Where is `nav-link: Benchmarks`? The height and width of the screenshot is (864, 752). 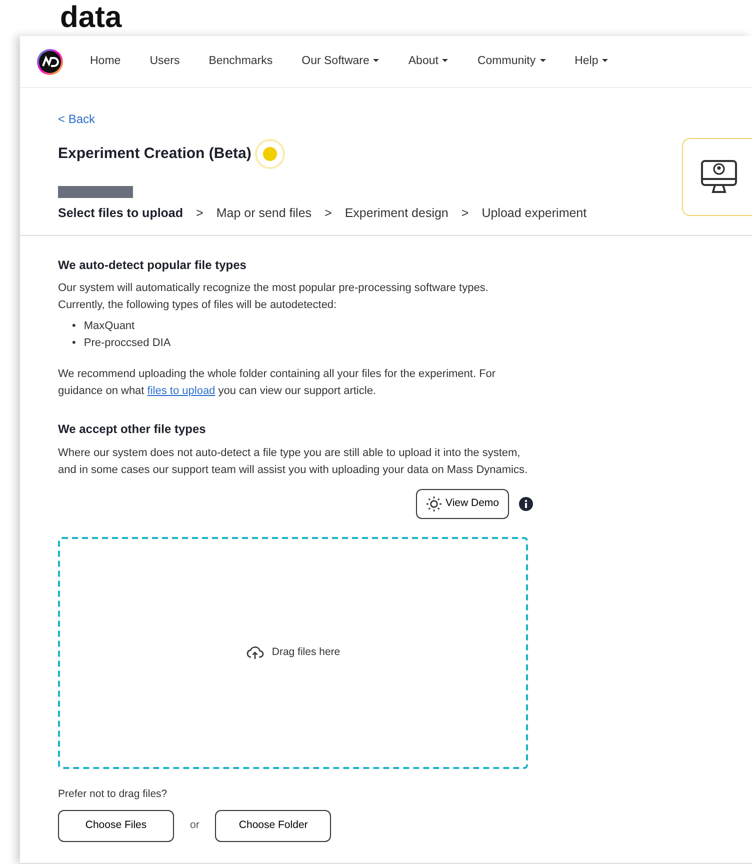 nav-link: Benchmarks is located at coordinates (240, 61).